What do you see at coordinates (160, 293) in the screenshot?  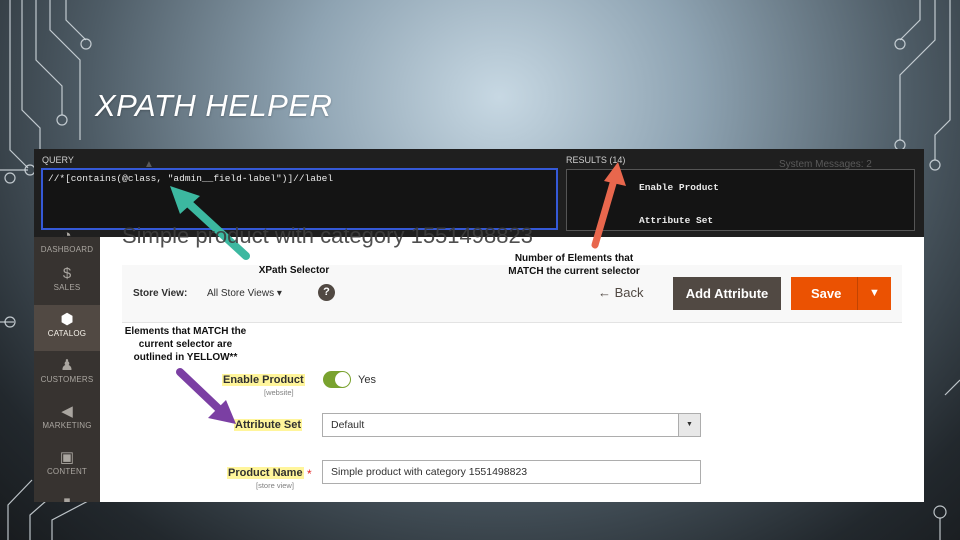 I see `store-view-label: Store View:` at bounding box center [160, 293].